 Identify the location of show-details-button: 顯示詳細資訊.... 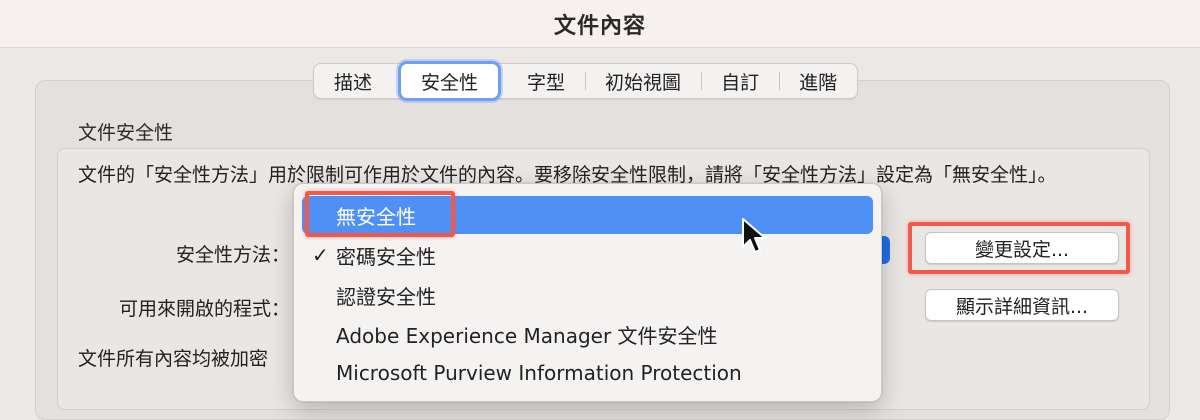
(1022, 305).